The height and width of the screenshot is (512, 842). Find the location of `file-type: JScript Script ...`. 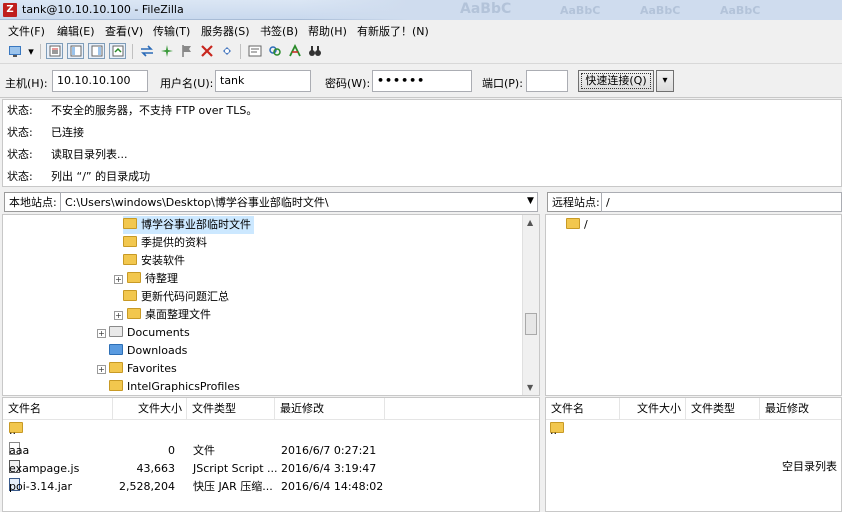

file-type: JScript Script ... is located at coordinates (235, 468).